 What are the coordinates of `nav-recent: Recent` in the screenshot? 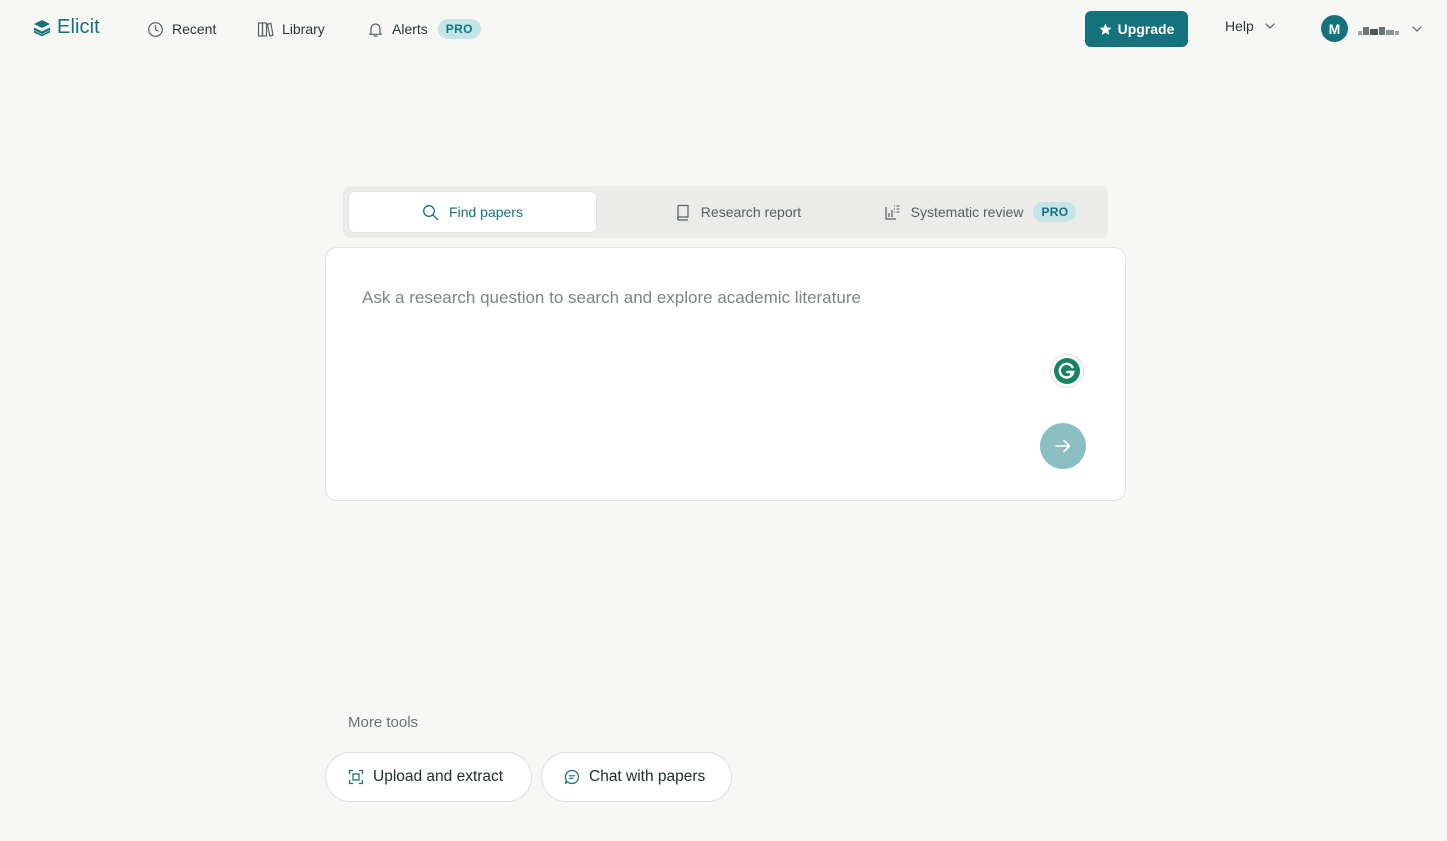 It's located at (181, 29).